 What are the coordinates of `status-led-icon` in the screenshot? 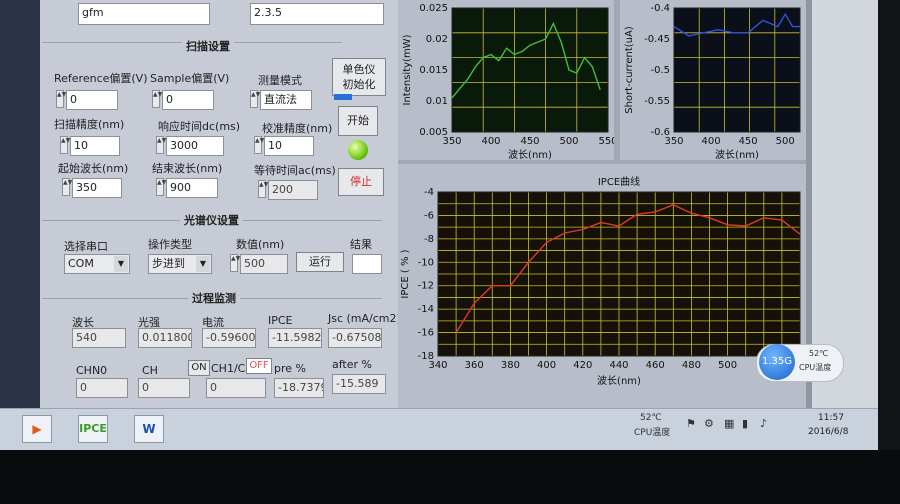 It's located at (358, 150).